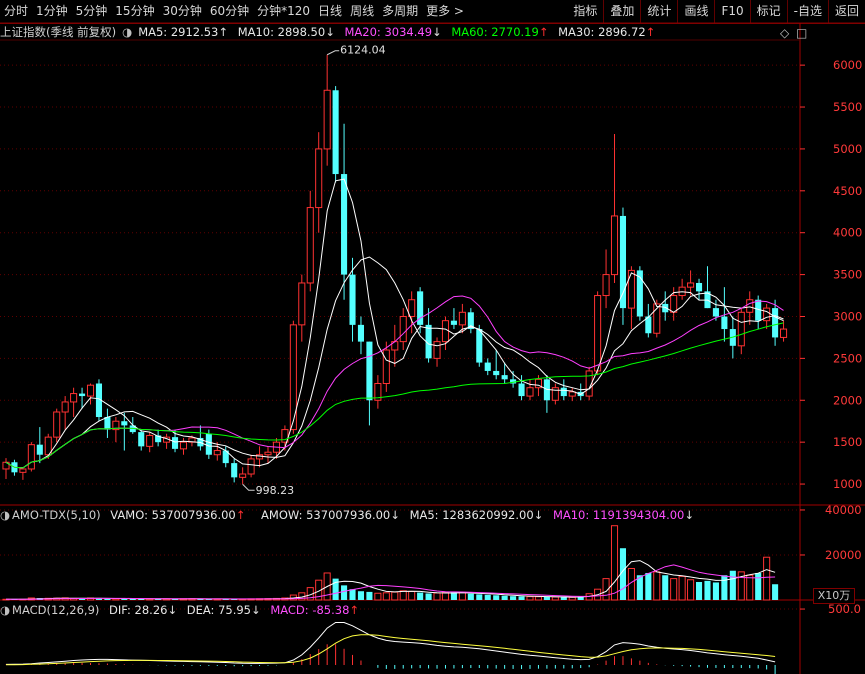 The image size is (865, 674). Describe the element at coordinates (618, 515) in the screenshot. I see `vol-ma10-label: MA10: 1191394304.00` at that location.